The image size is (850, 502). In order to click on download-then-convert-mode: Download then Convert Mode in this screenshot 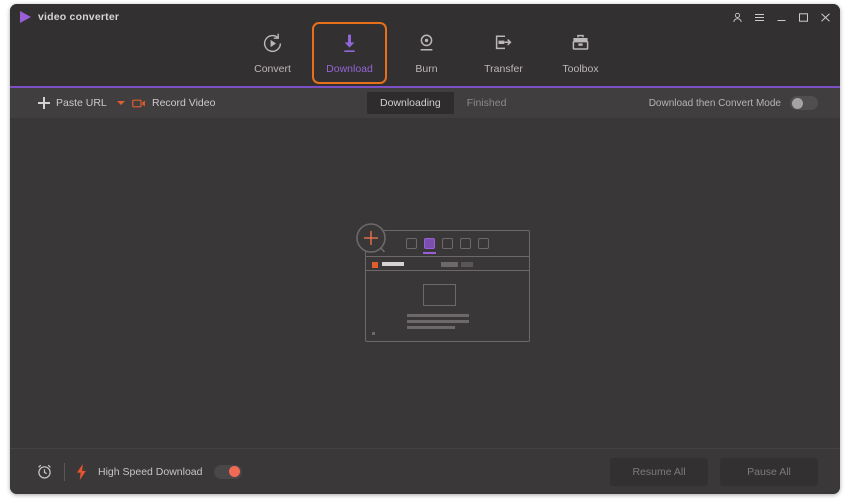, I will do `click(733, 103)`.